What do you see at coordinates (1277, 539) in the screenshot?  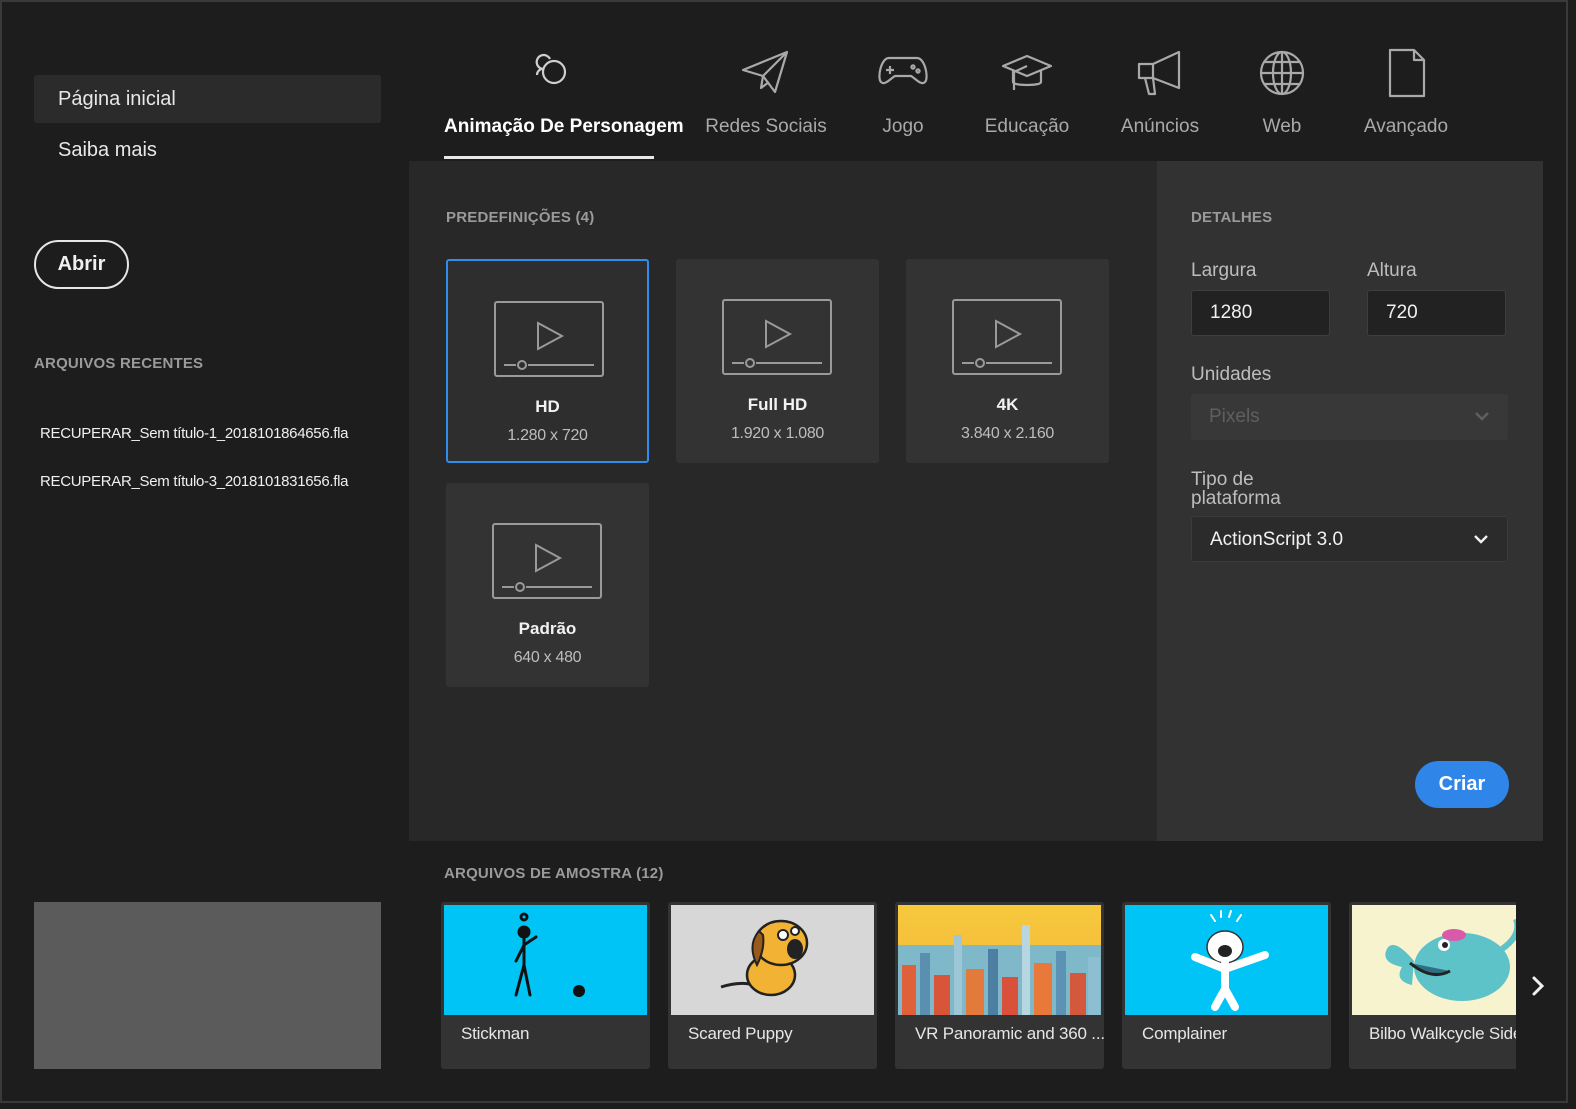 I see `platform-value: ActionScript 3.0` at bounding box center [1277, 539].